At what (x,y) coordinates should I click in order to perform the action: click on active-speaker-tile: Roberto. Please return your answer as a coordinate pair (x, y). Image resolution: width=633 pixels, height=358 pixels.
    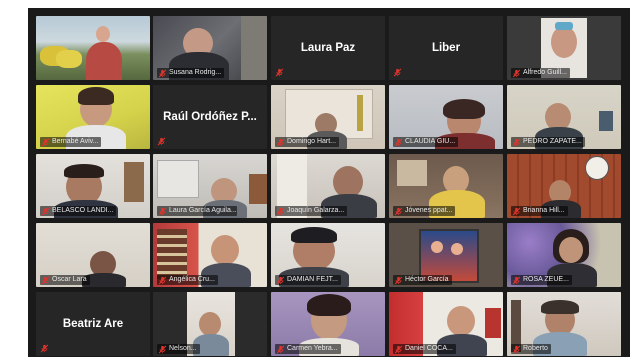
    Looking at the image, I should click on (564, 324).